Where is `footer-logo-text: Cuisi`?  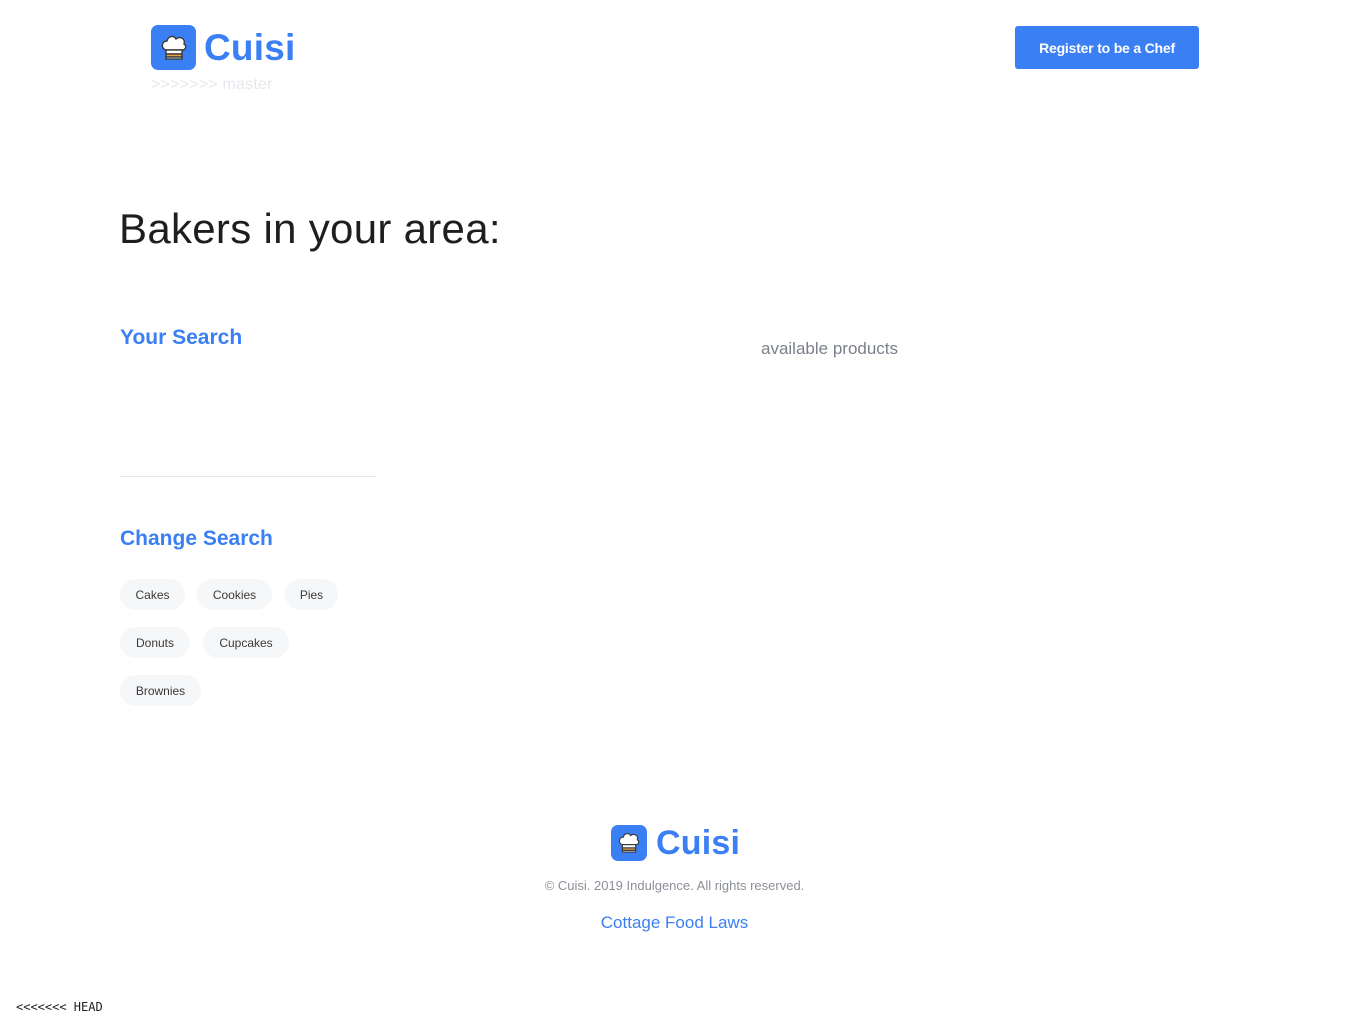 footer-logo-text: Cuisi is located at coordinates (698, 843).